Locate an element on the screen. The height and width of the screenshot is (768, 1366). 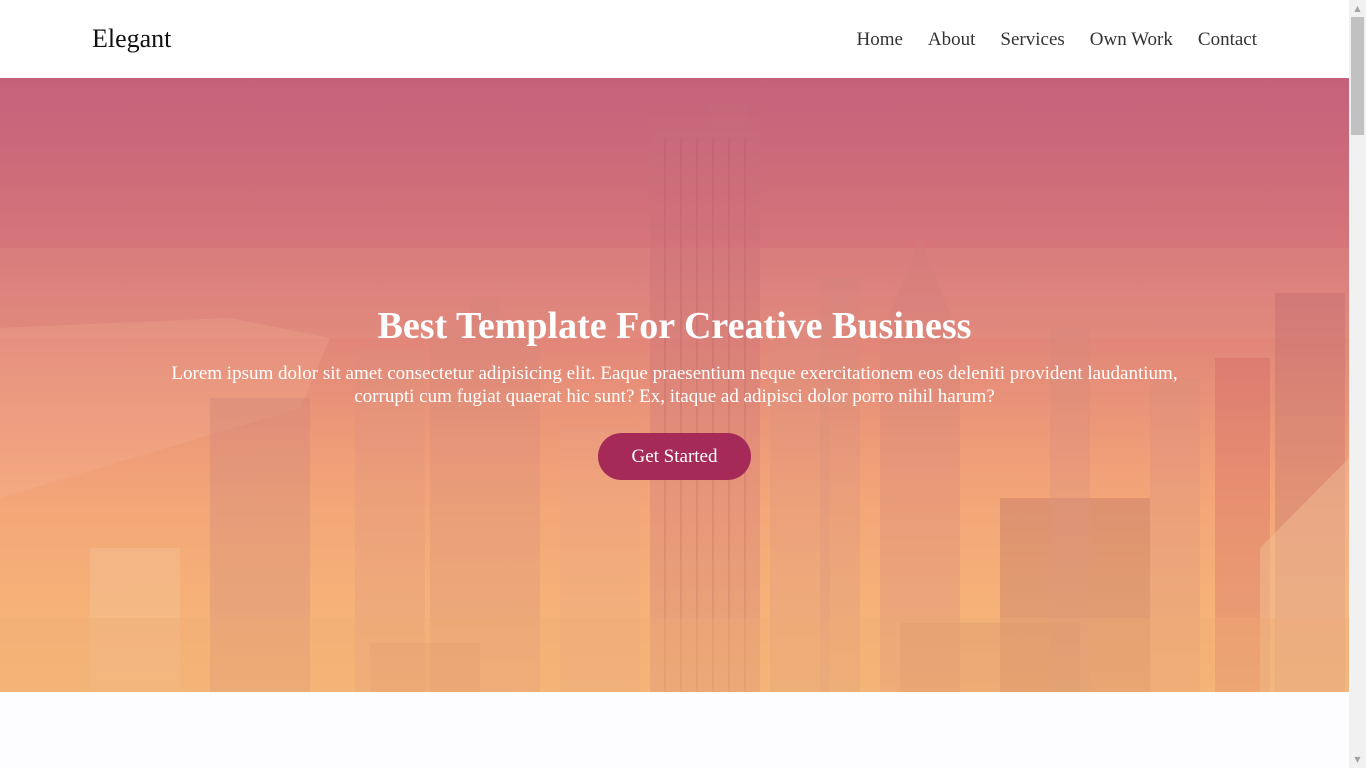
nav-link-contact: Contact is located at coordinates (1227, 39).